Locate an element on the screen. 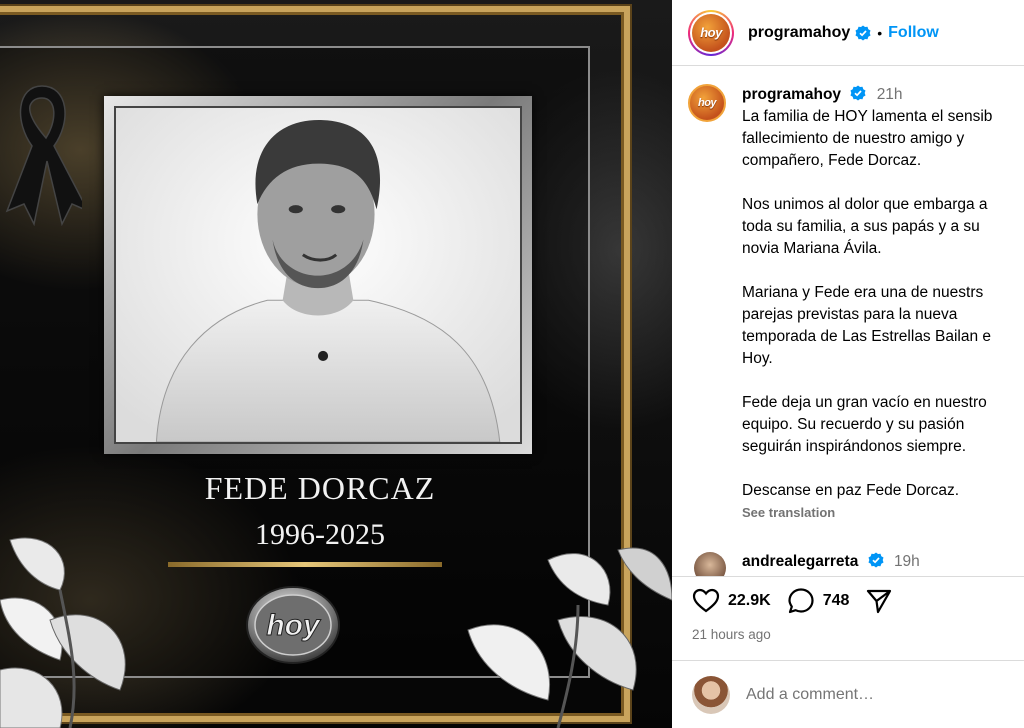  comment-input is located at coordinates (876, 694).